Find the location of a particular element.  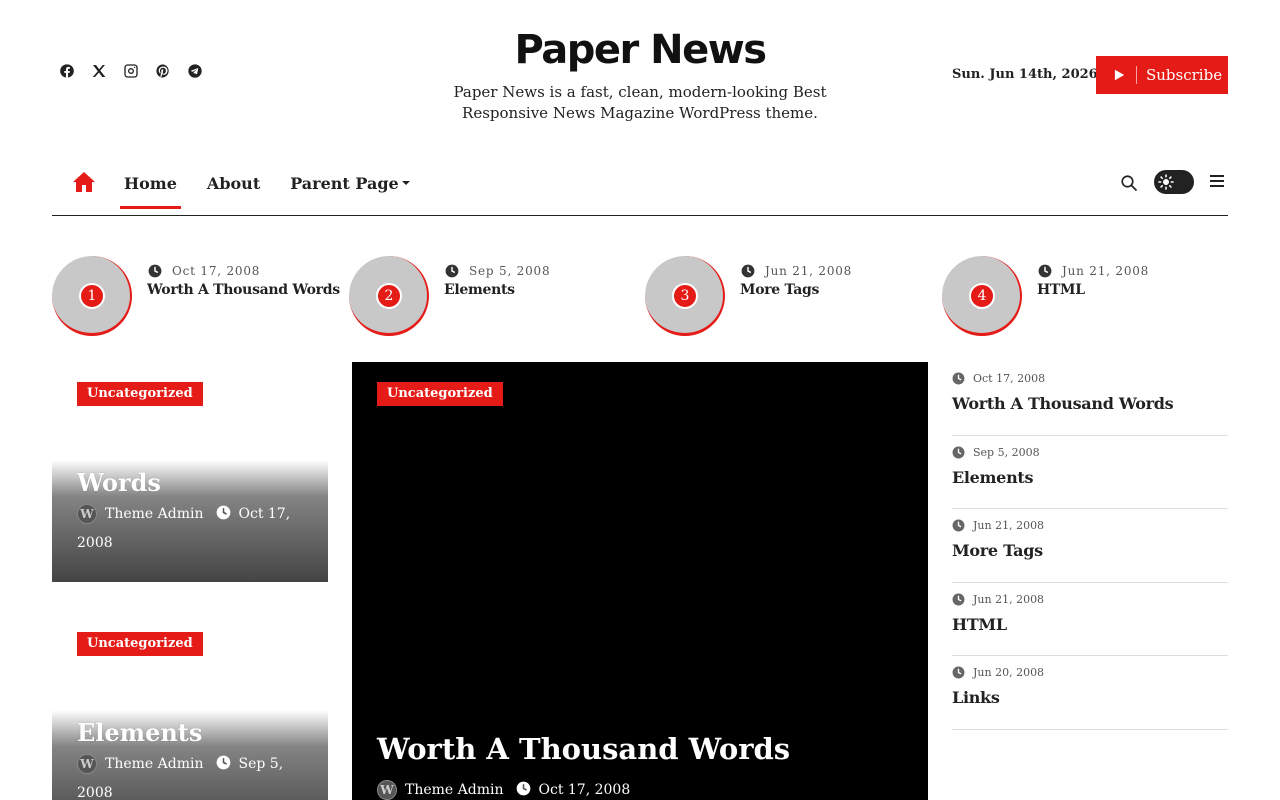

nav-item-about: About is located at coordinates (233, 183).